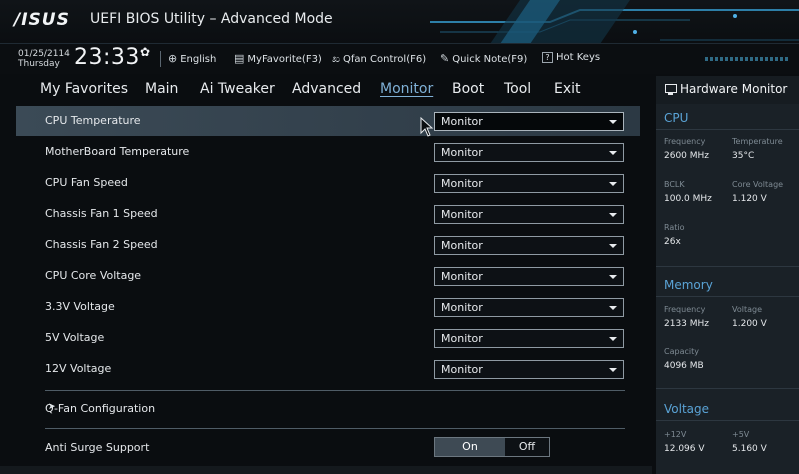 Image resolution: width=799 pixels, height=474 pixels. I want to click on note-icon: ✎, so click(445, 58).